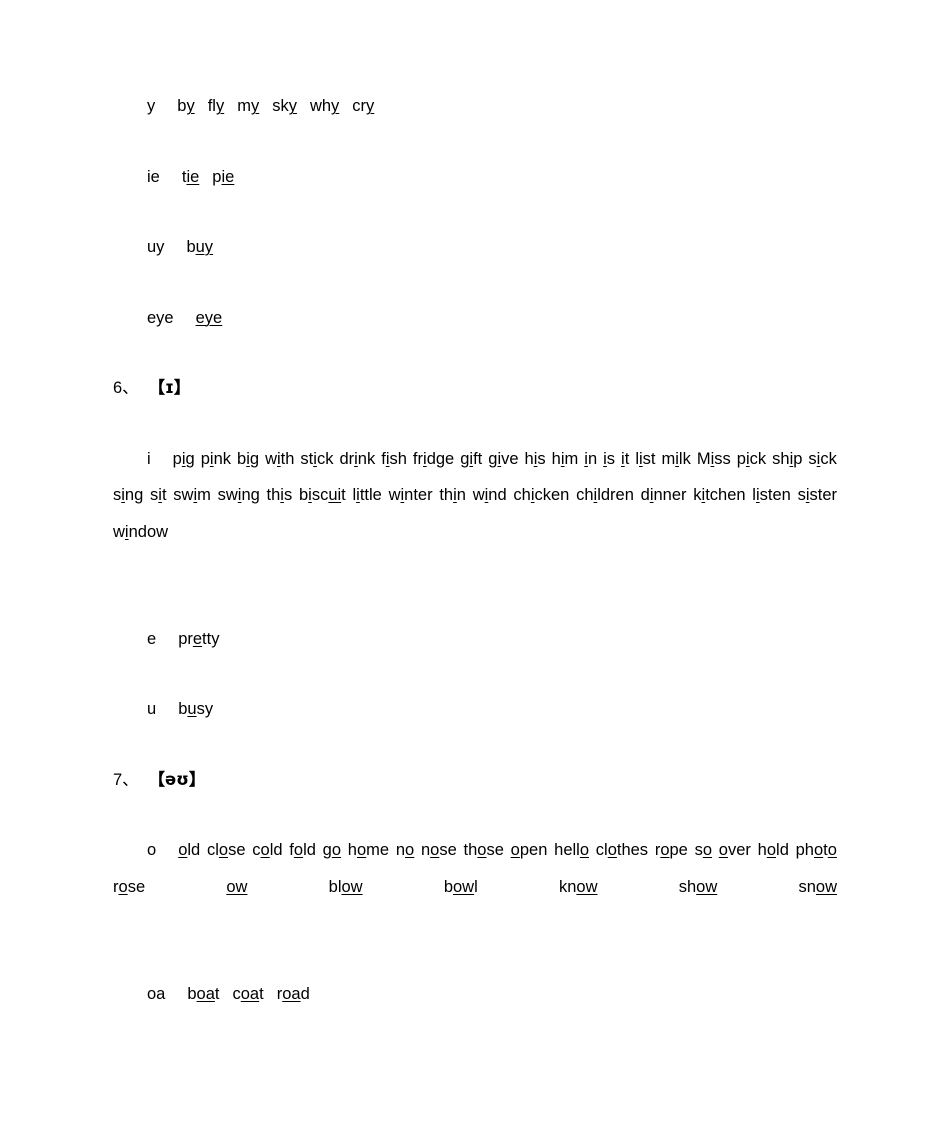  Describe the element at coordinates (725, 495) in the screenshot. I see `word-suffix: tchen` at that location.